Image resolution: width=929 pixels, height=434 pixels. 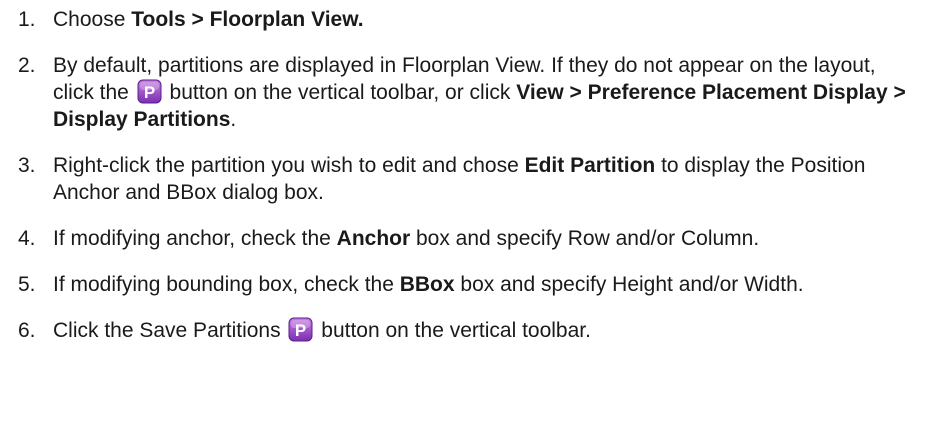 What do you see at coordinates (226, 284) in the screenshot?
I see `step-text-run: If modifying bounding box, check the` at bounding box center [226, 284].